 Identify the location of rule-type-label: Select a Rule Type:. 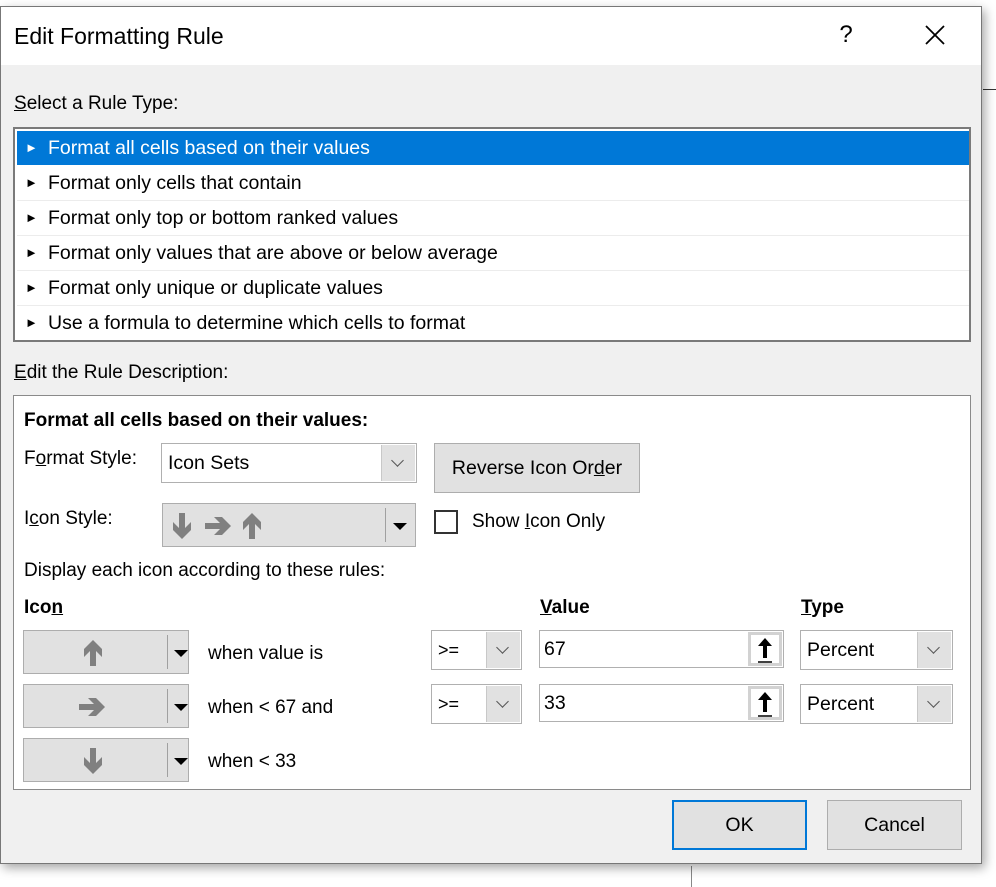
(96, 103).